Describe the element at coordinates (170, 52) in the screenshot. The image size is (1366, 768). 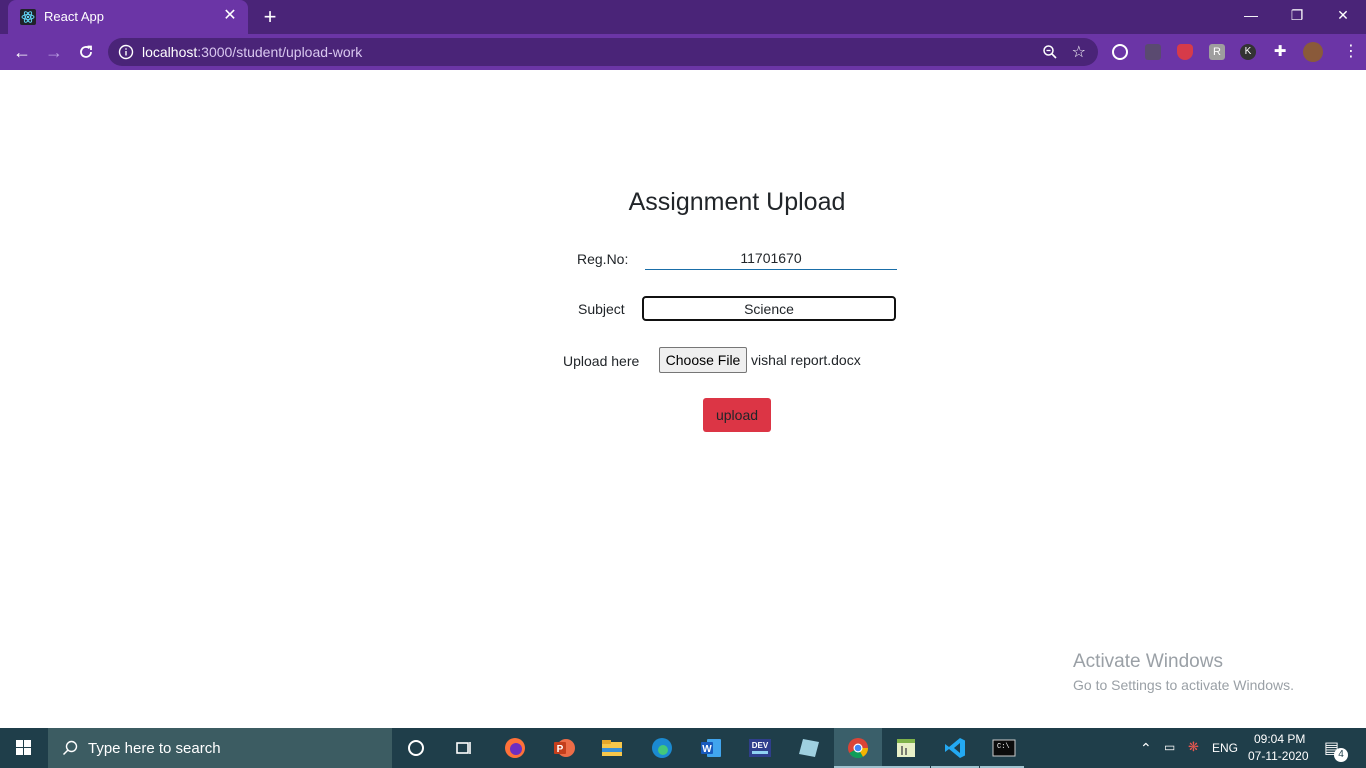
I see `url-host: localhost` at that location.